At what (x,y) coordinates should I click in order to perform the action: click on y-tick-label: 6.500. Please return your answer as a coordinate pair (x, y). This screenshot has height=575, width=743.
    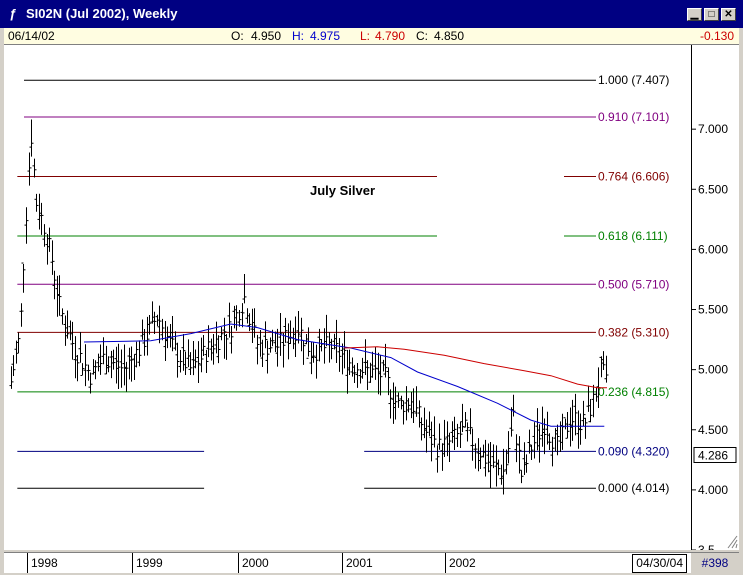
    Looking at the image, I should click on (713, 189).